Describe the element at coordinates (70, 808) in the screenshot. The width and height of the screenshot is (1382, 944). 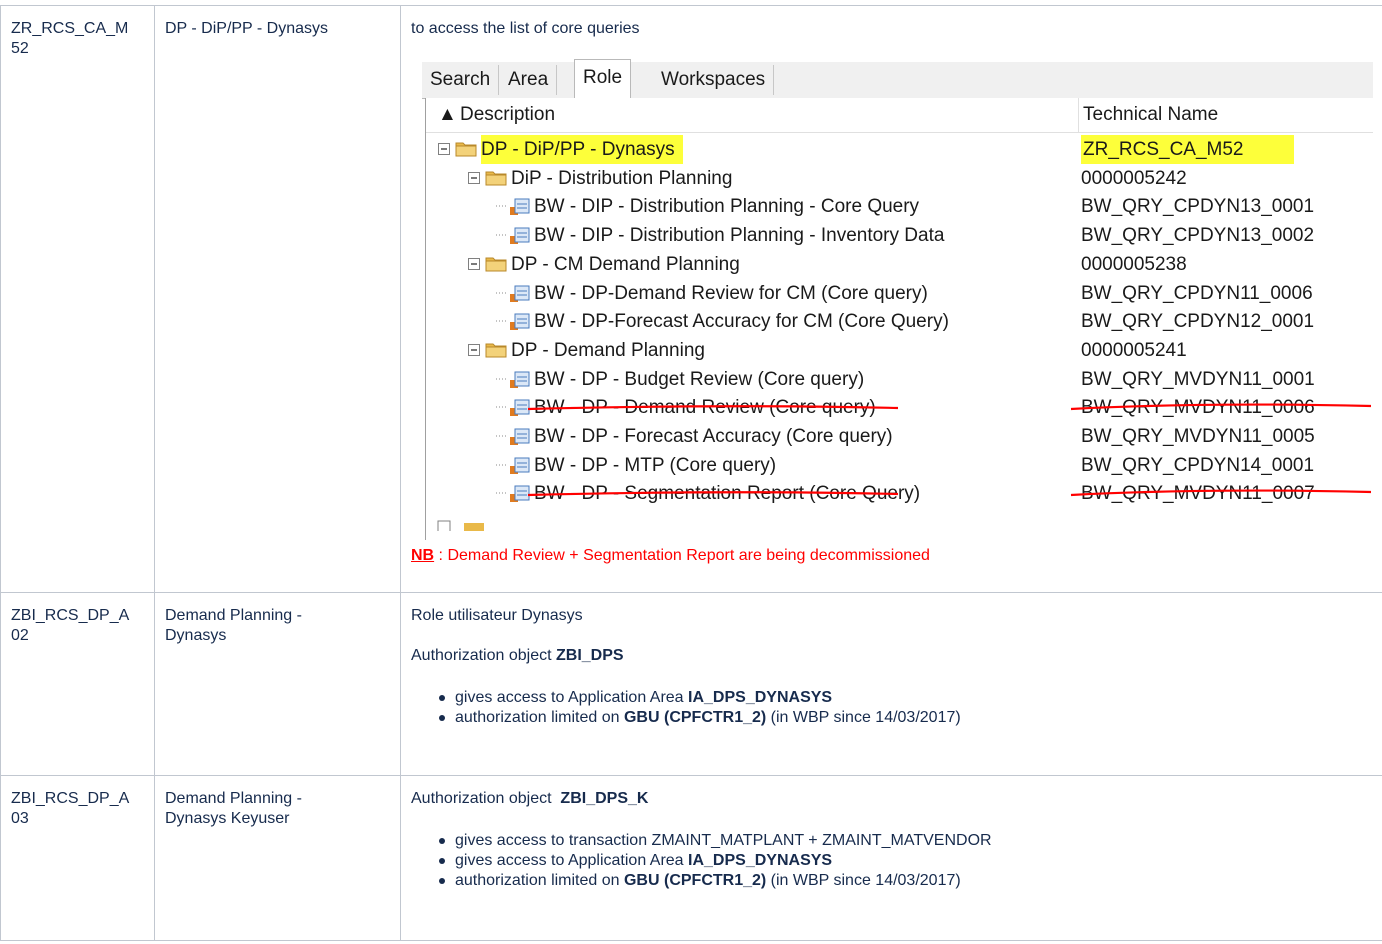
I see `role-code: ZBI_RCS_DP_A03` at that location.